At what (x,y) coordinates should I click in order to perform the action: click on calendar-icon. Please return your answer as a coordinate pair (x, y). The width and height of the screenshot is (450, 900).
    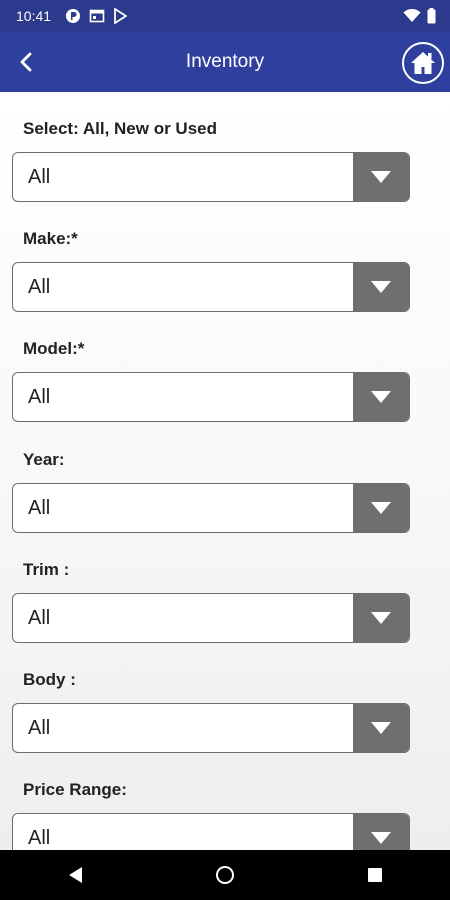
    Looking at the image, I should click on (97, 16).